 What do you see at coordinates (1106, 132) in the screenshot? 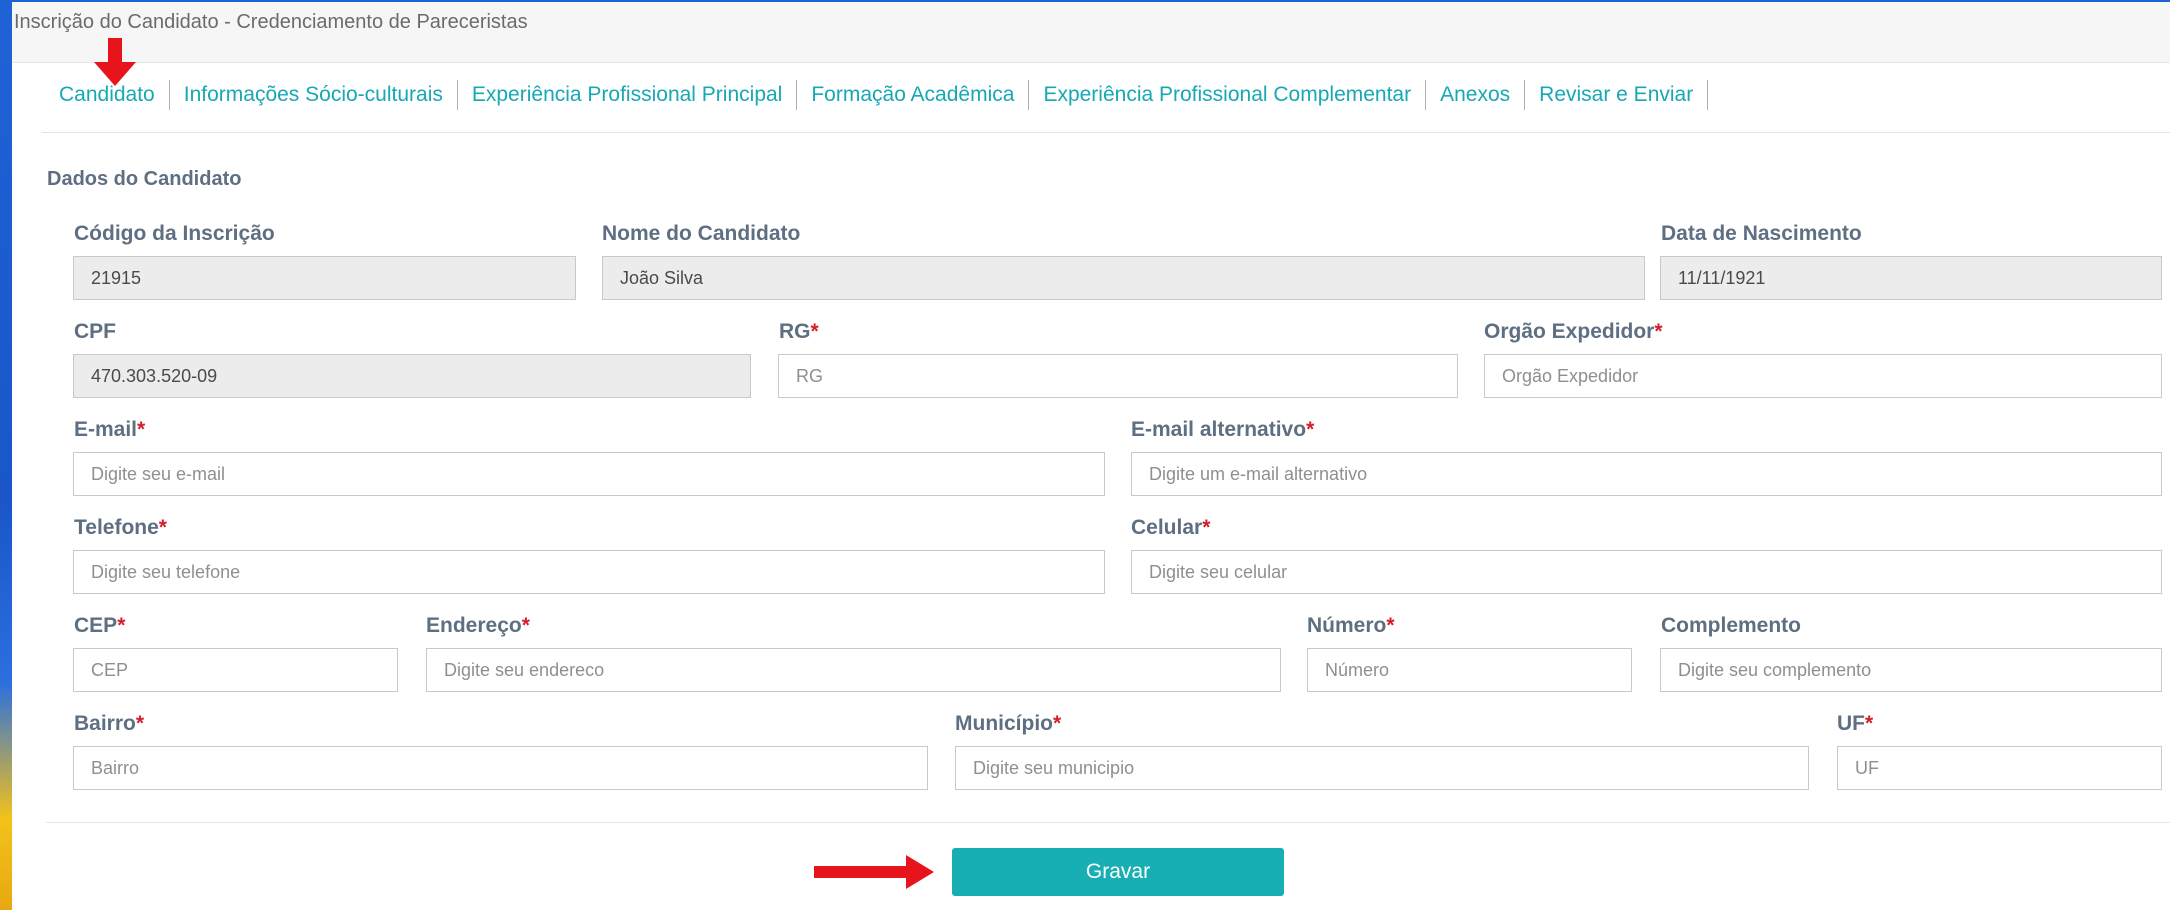
I see `tabs-divider` at bounding box center [1106, 132].